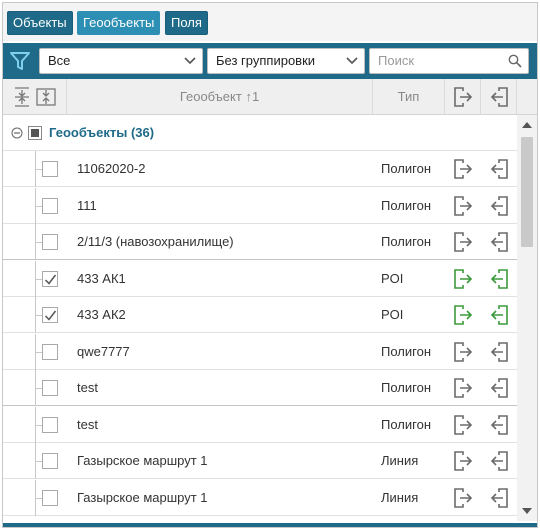 The width and height of the screenshot is (540, 530). I want to click on column-header-name: Геообъект ↑1, so click(220, 97).